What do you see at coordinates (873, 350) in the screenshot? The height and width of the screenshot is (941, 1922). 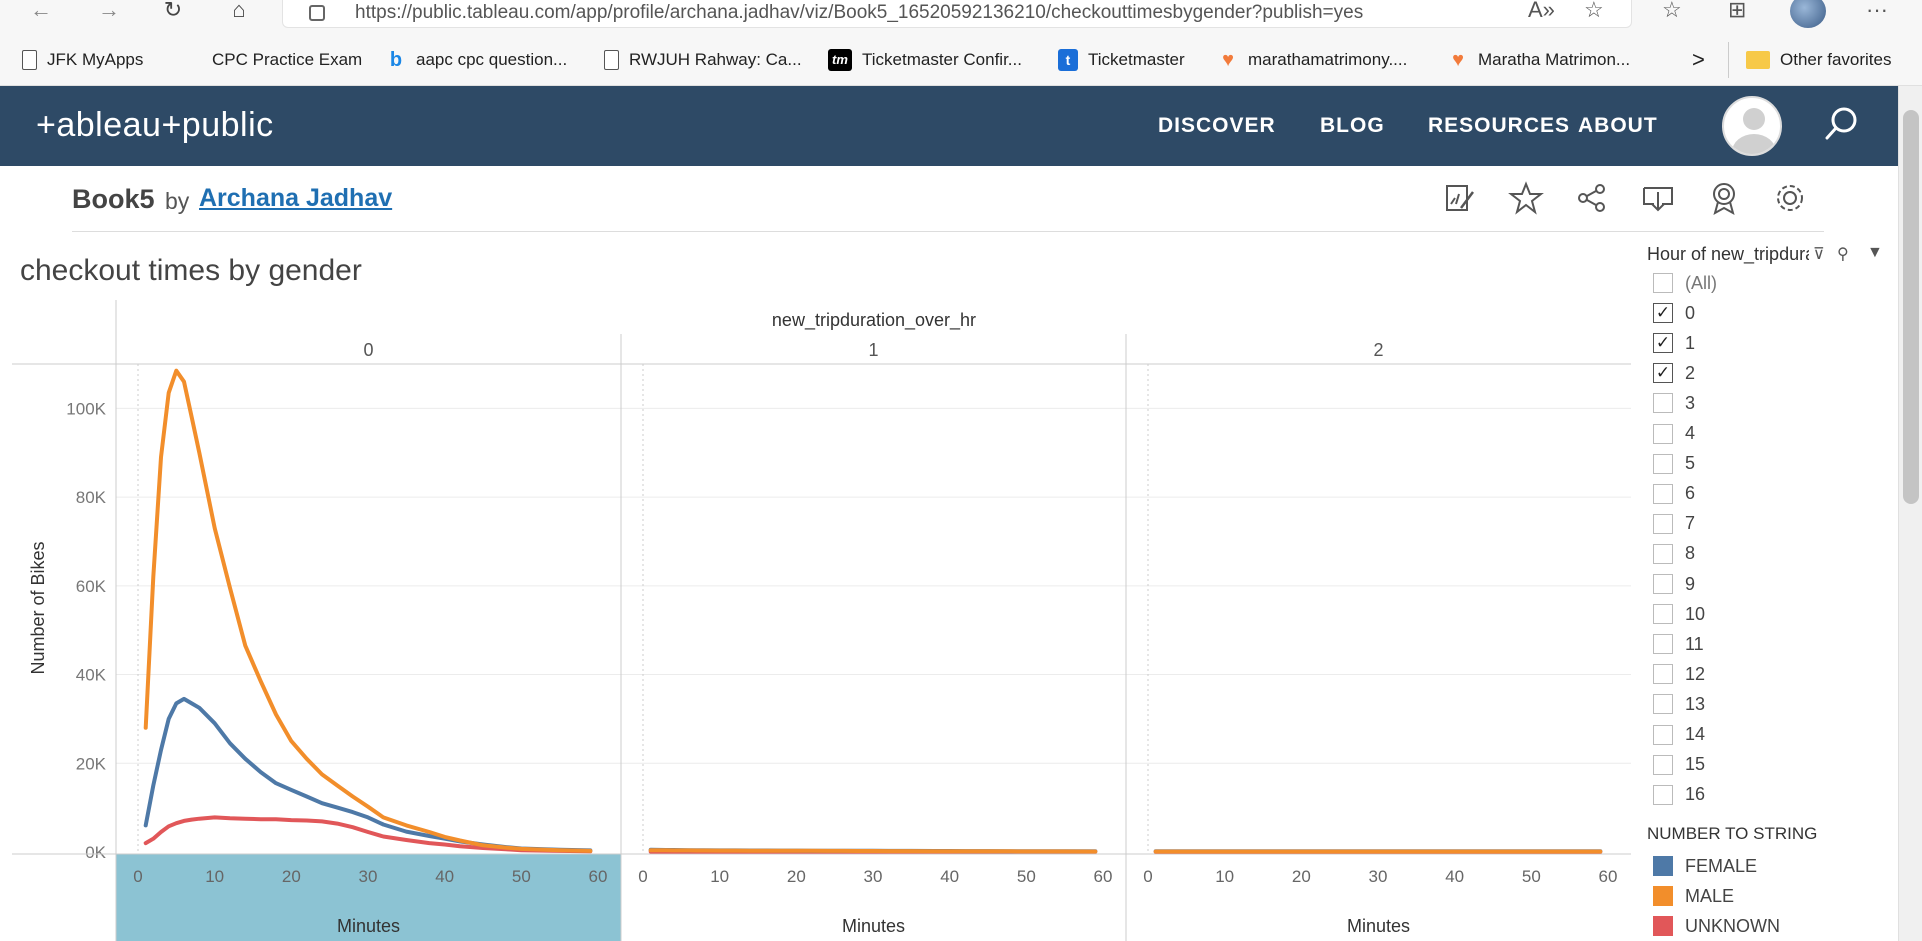 I see `panel-header: 1` at bounding box center [873, 350].